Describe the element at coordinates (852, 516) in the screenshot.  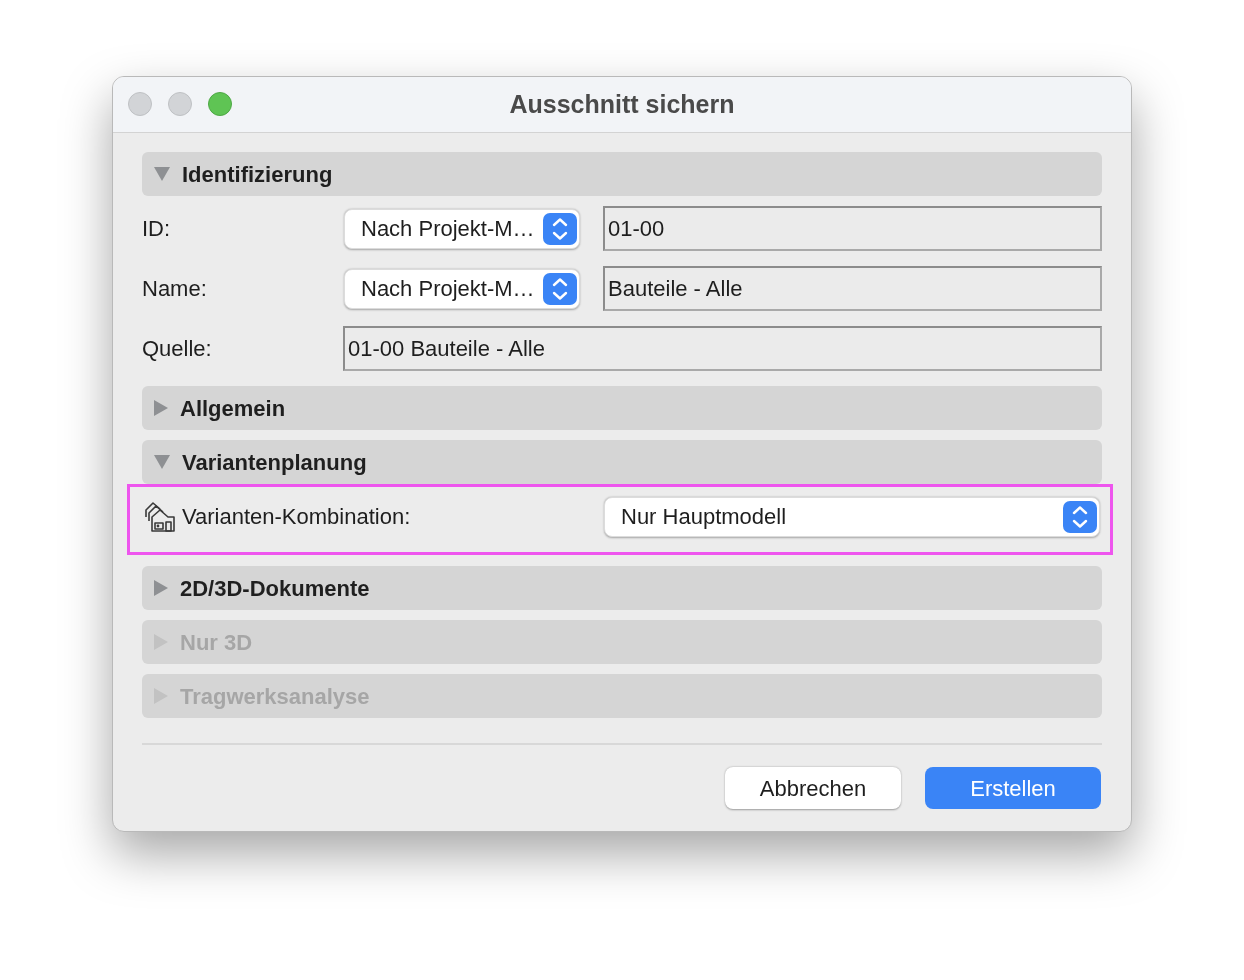
I see `popup-button: Nur Hauptmodell` at that location.